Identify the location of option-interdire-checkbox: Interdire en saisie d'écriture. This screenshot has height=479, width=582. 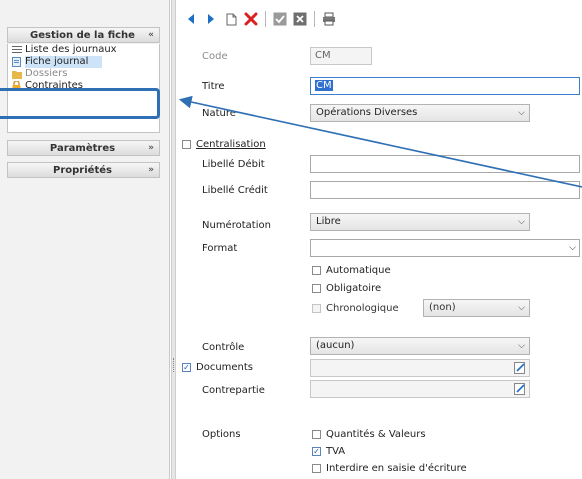
(389, 468).